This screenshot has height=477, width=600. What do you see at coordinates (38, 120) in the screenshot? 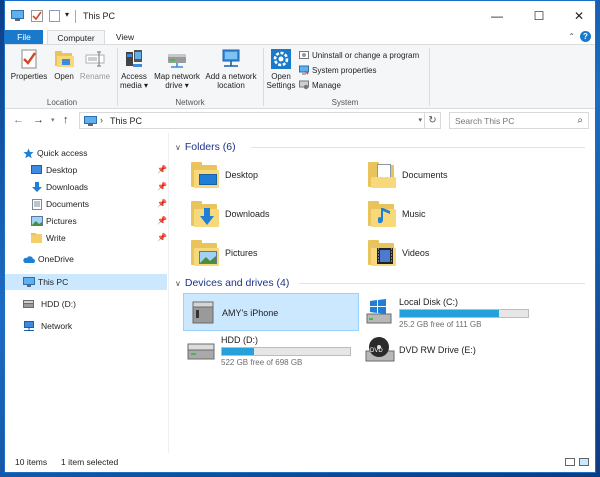
I see `forward-button: →` at bounding box center [38, 120].